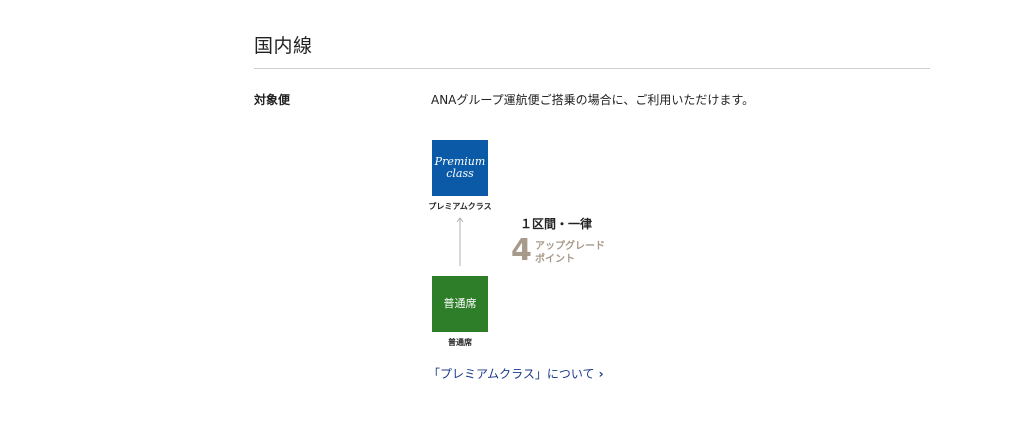 The height and width of the screenshot is (421, 1024). I want to click on premium-logo-line2: class, so click(460, 173).